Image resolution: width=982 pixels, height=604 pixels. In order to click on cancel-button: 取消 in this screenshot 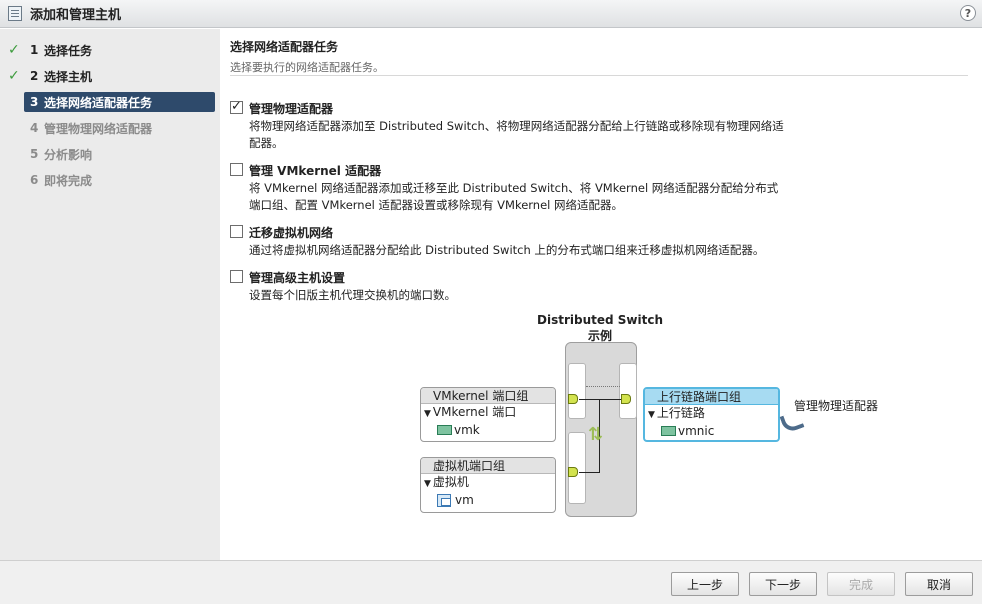, I will do `click(939, 584)`.